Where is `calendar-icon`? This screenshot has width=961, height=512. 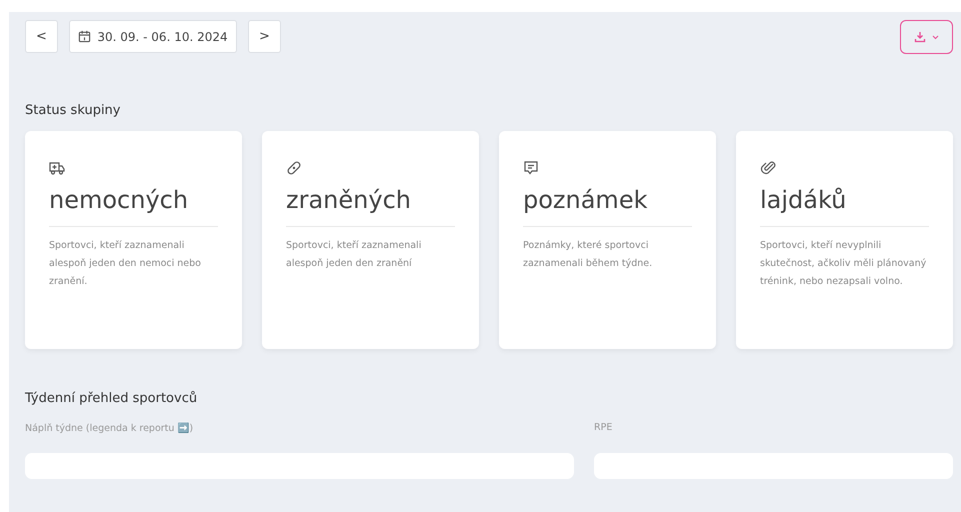
calendar-icon is located at coordinates (85, 36).